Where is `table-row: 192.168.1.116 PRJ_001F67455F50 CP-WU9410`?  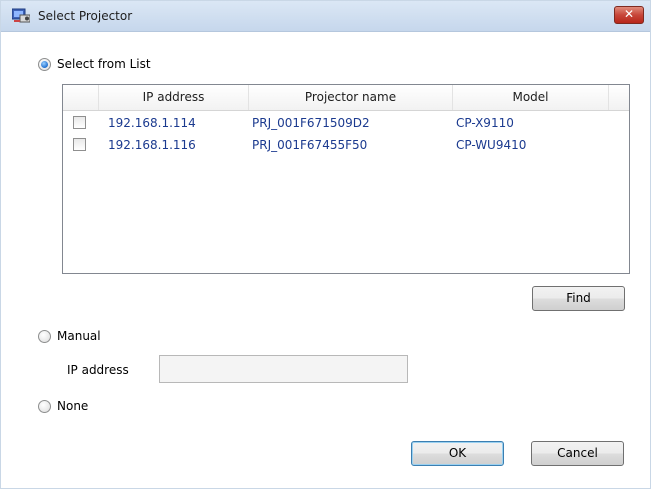
table-row: 192.168.1.116 PRJ_001F67455F50 CP-WU9410 is located at coordinates (346, 145).